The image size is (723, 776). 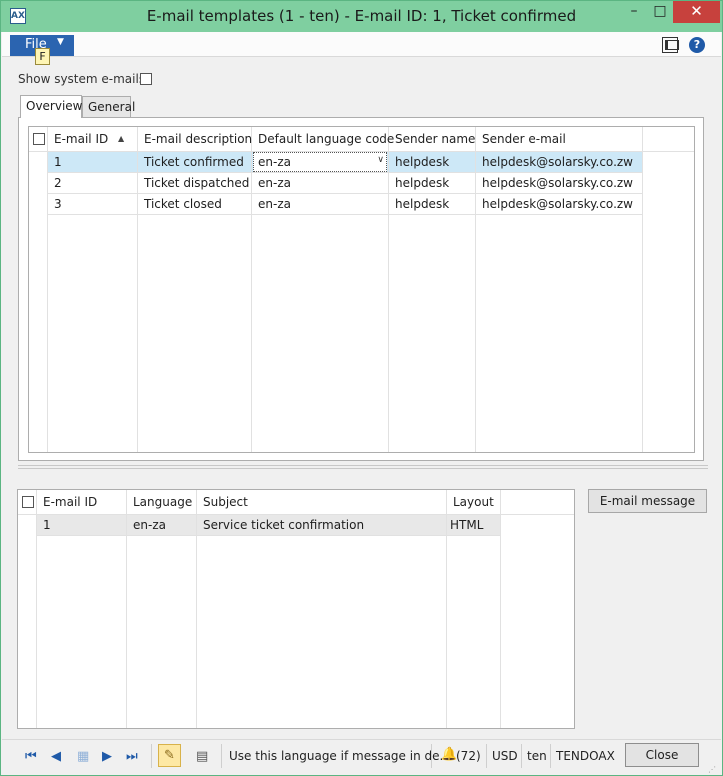 What do you see at coordinates (194, 162) in the screenshot?
I see `table-row-1-description: Ticket confirmed` at bounding box center [194, 162].